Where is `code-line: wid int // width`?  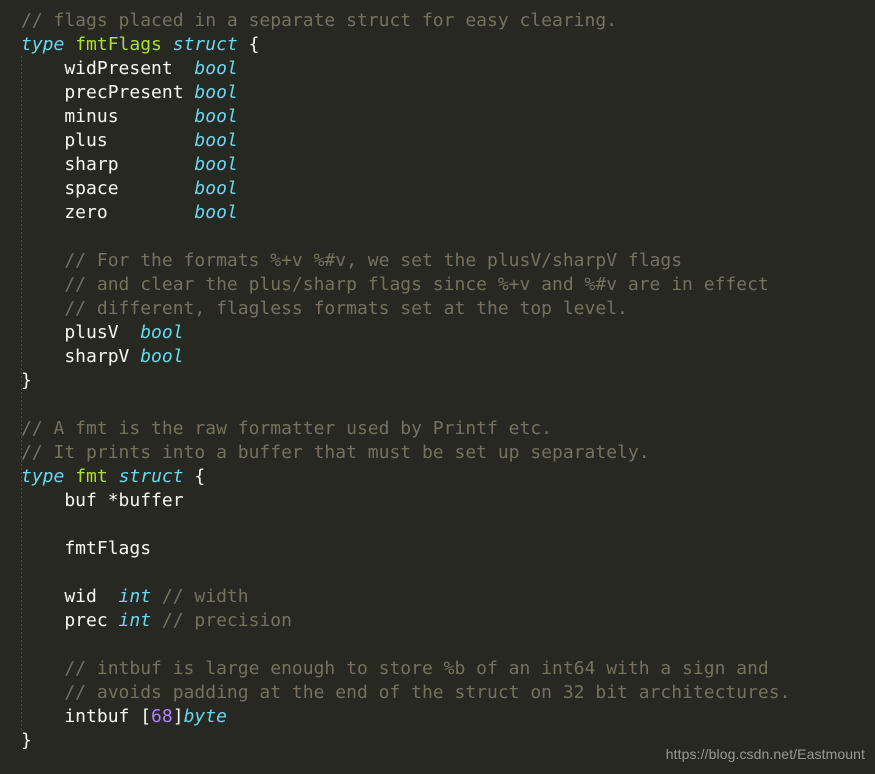 code-line: wid int // width is located at coordinates (448, 597).